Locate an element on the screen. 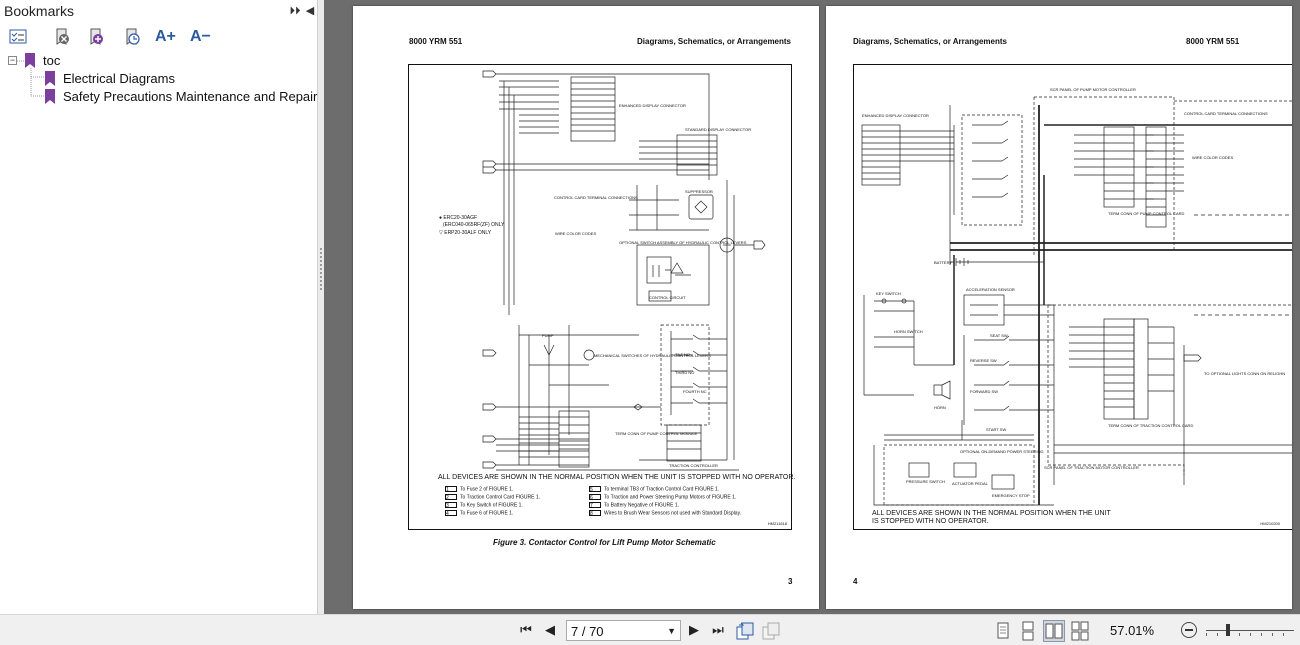 This screenshot has height=645, width=1300. lift-pump-schematic-drawing is located at coordinates (624, 270).